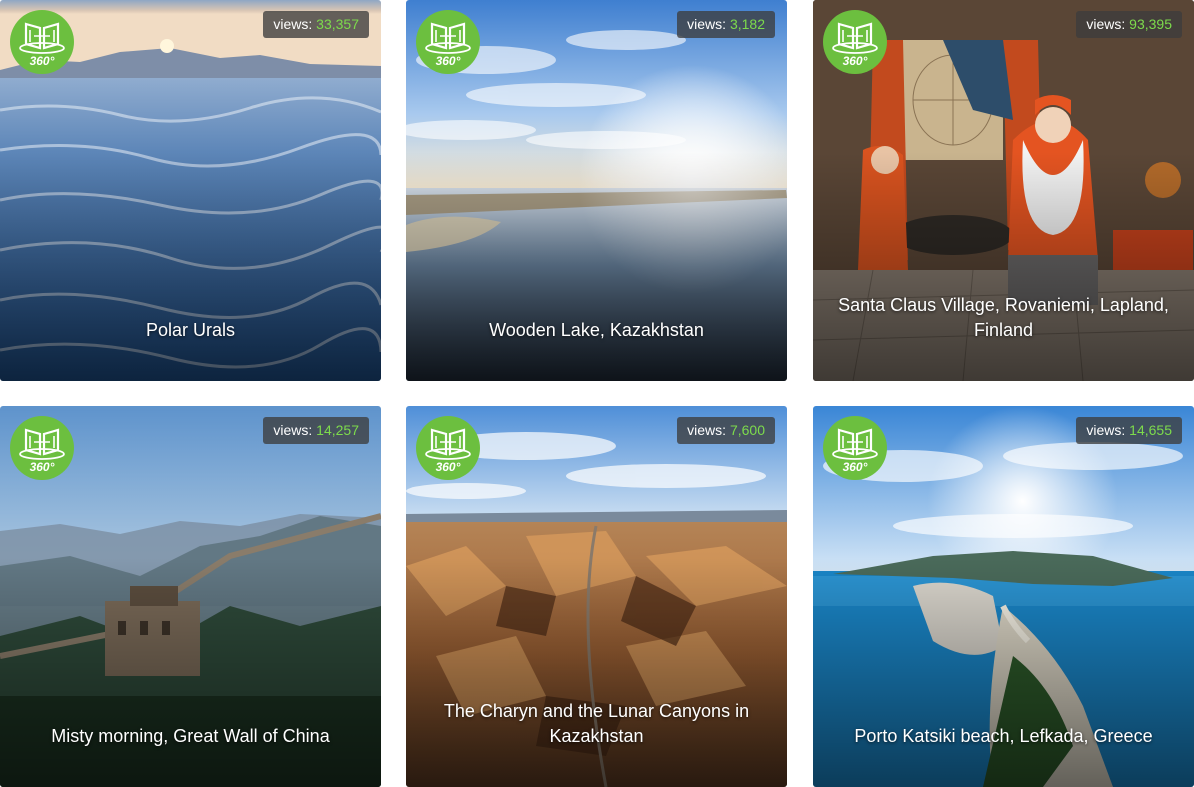  I want to click on views-badge: views: 33,357, so click(316, 24).